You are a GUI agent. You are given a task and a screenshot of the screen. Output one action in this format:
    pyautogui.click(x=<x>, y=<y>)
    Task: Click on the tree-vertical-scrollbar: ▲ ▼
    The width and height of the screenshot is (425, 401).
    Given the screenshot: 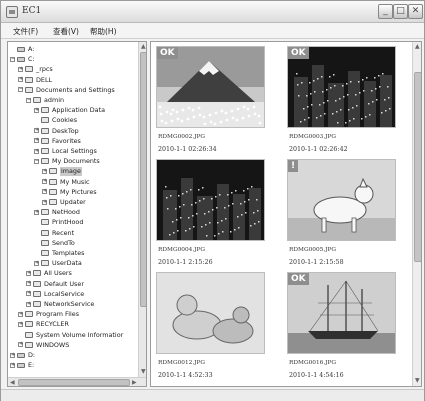 What is the action you would take?
    pyautogui.click(x=142, y=209)
    